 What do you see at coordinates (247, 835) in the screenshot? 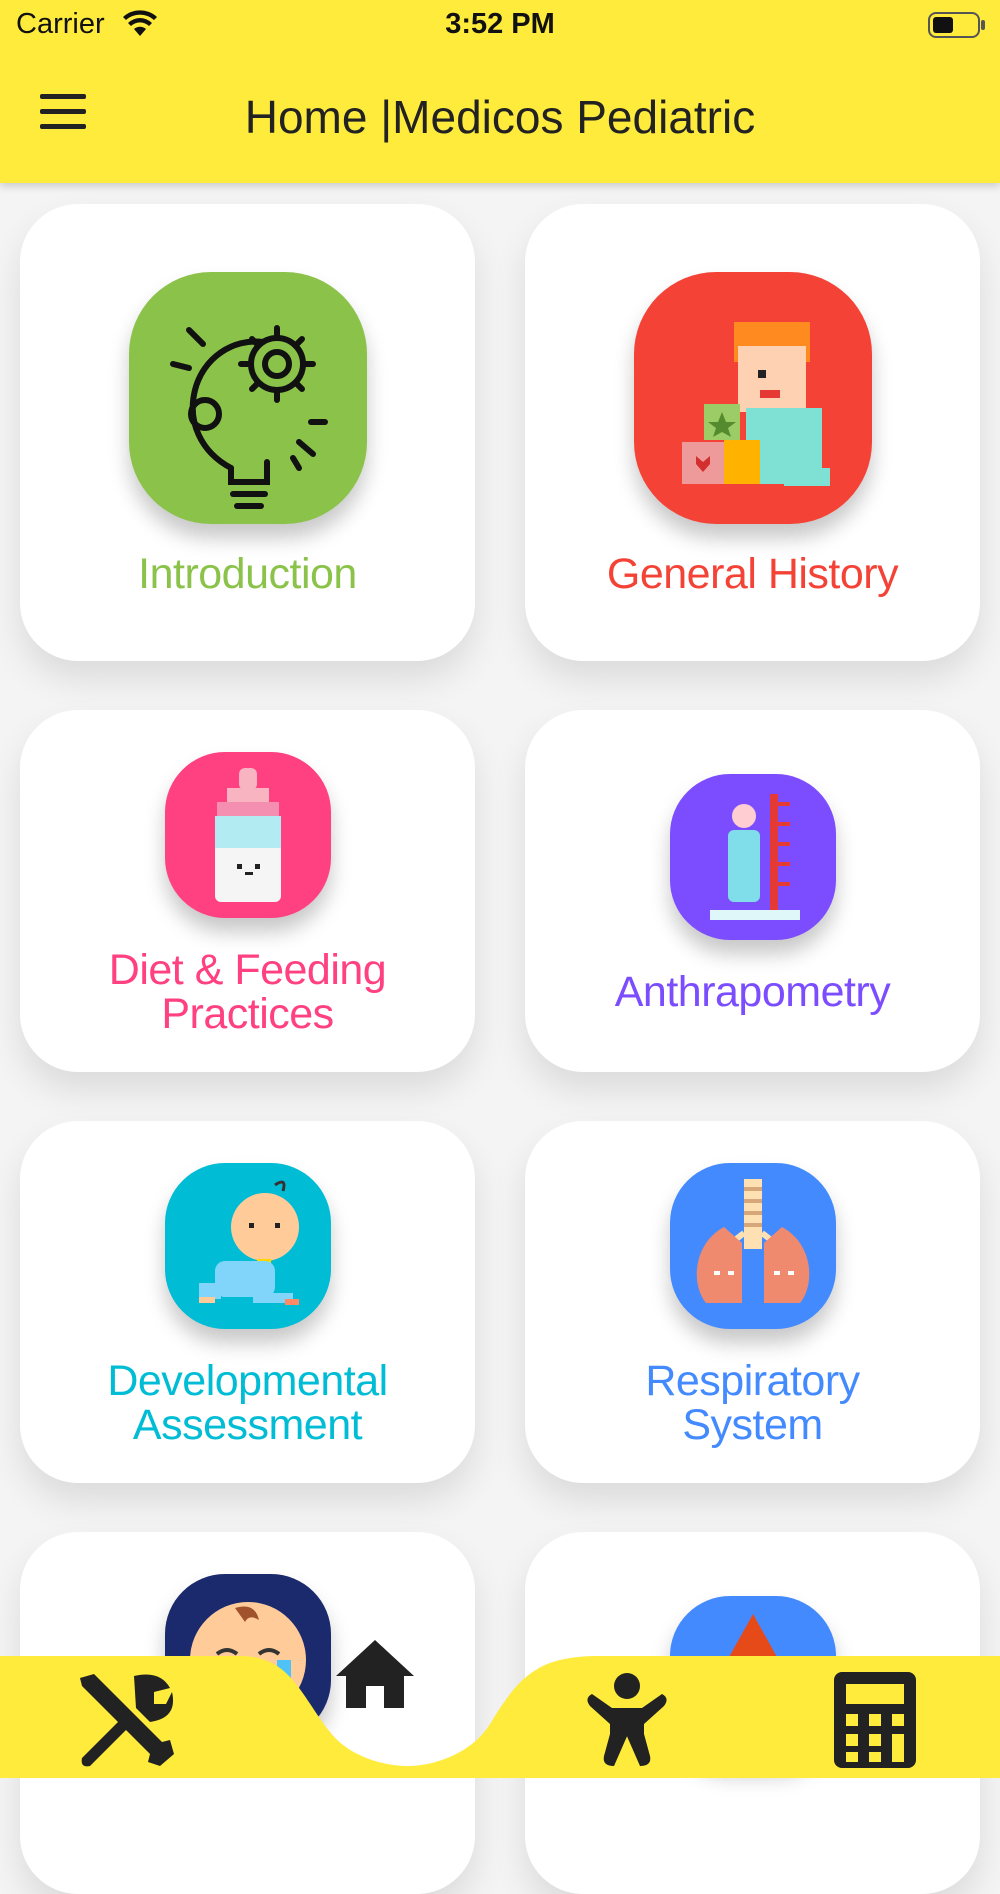
I see `baby-bottle-icon` at bounding box center [247, 835].